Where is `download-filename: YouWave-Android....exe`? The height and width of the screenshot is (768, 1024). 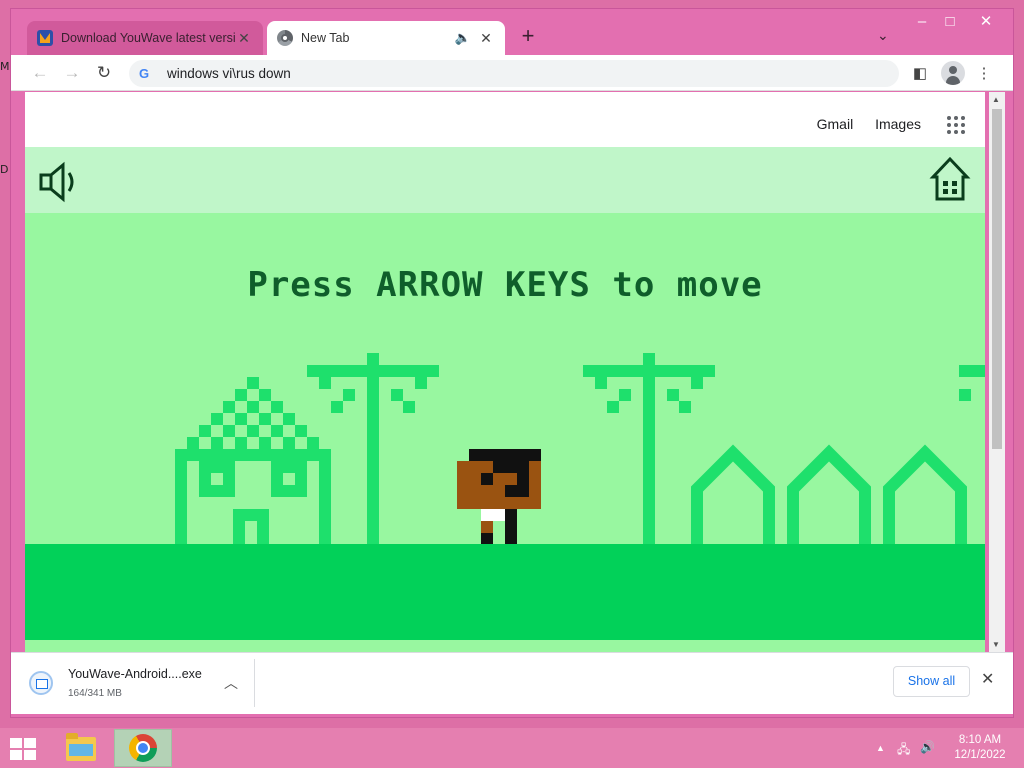
download-filename: YouWave-Android....exe is located at coordinates (135, 674).